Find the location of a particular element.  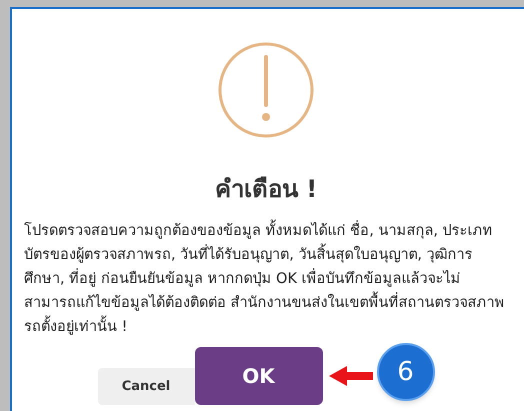

warning-icon is located at coordinates (266, 90).